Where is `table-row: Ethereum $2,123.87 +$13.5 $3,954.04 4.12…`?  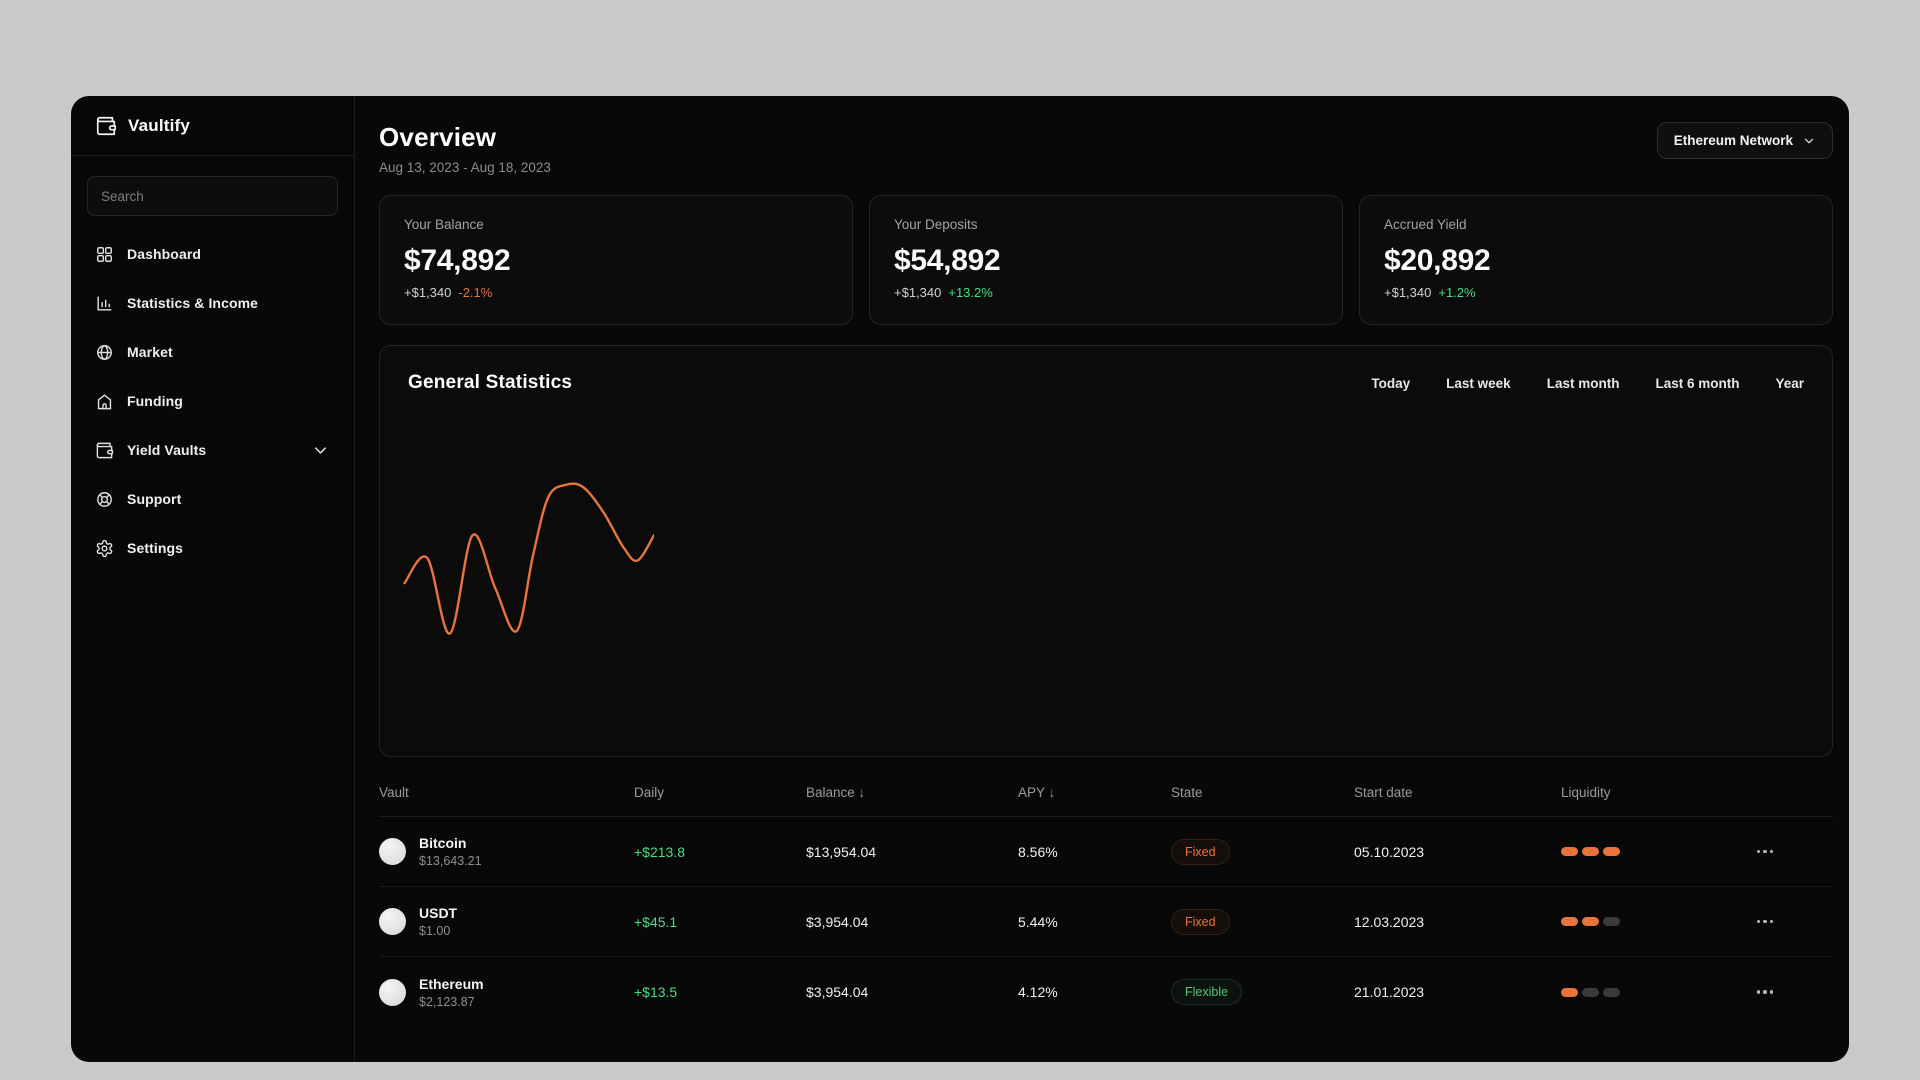 table-row: Ethereum $2,123.87 +$13.5 $3,954.04 4.12… is located at coordinates (1106, 992).